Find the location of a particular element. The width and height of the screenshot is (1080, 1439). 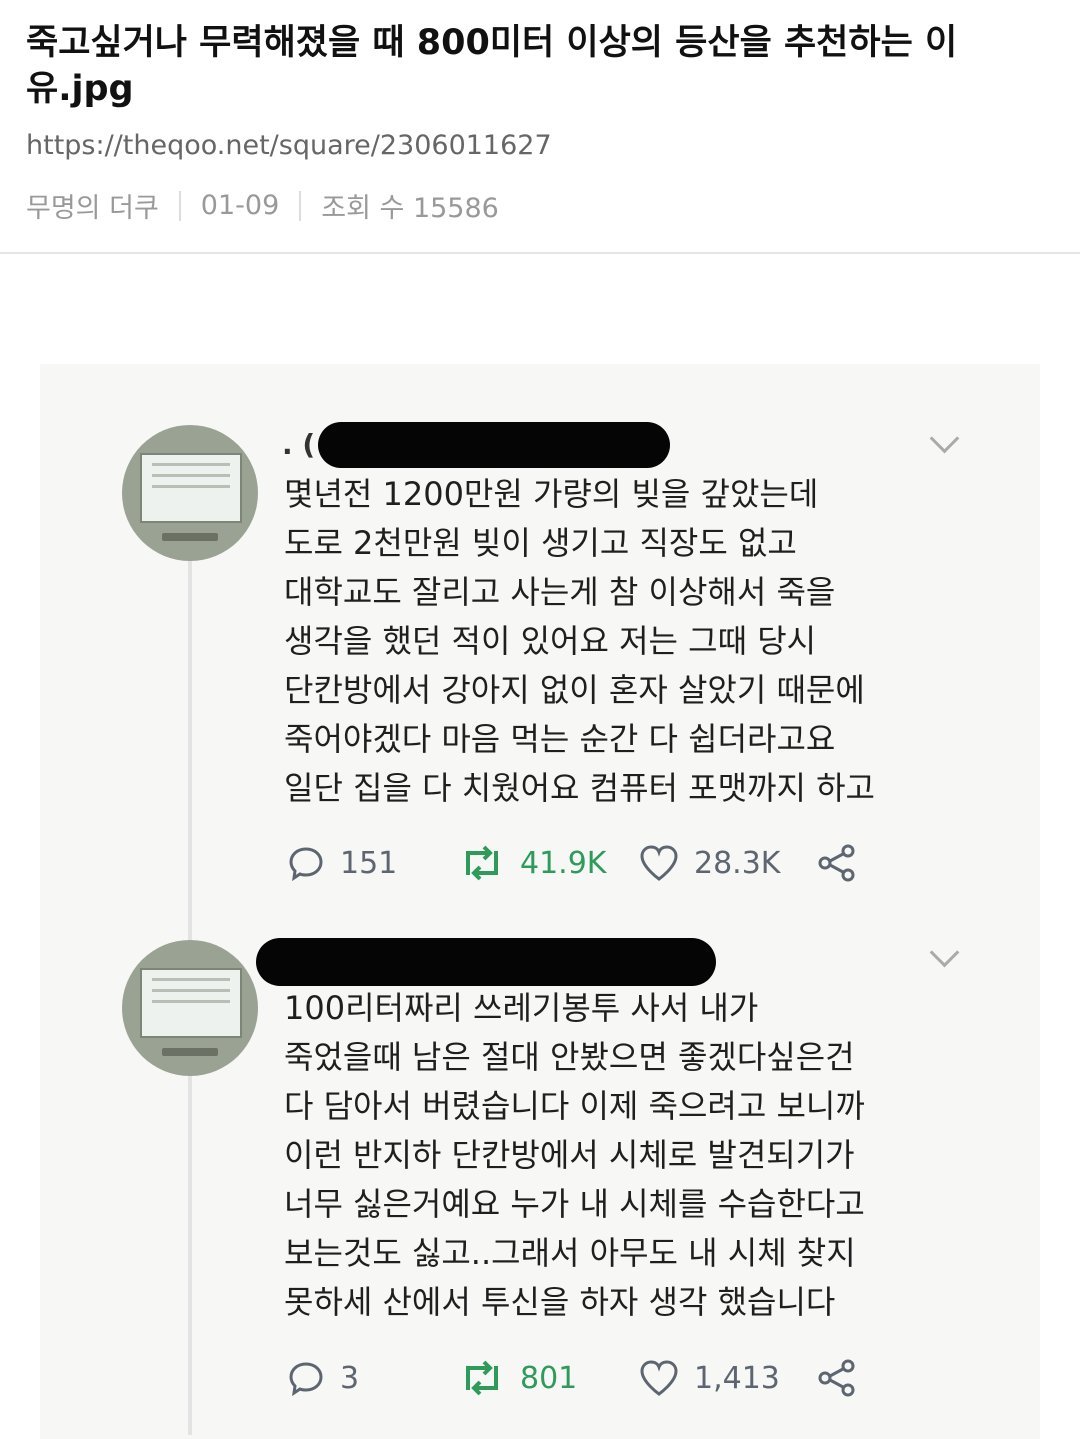

post-title: 죽고싶거나 무력해졌을 때 800미터 이상의 등산을 추천하는 이유.jpg is located at coordinates (492, 66).